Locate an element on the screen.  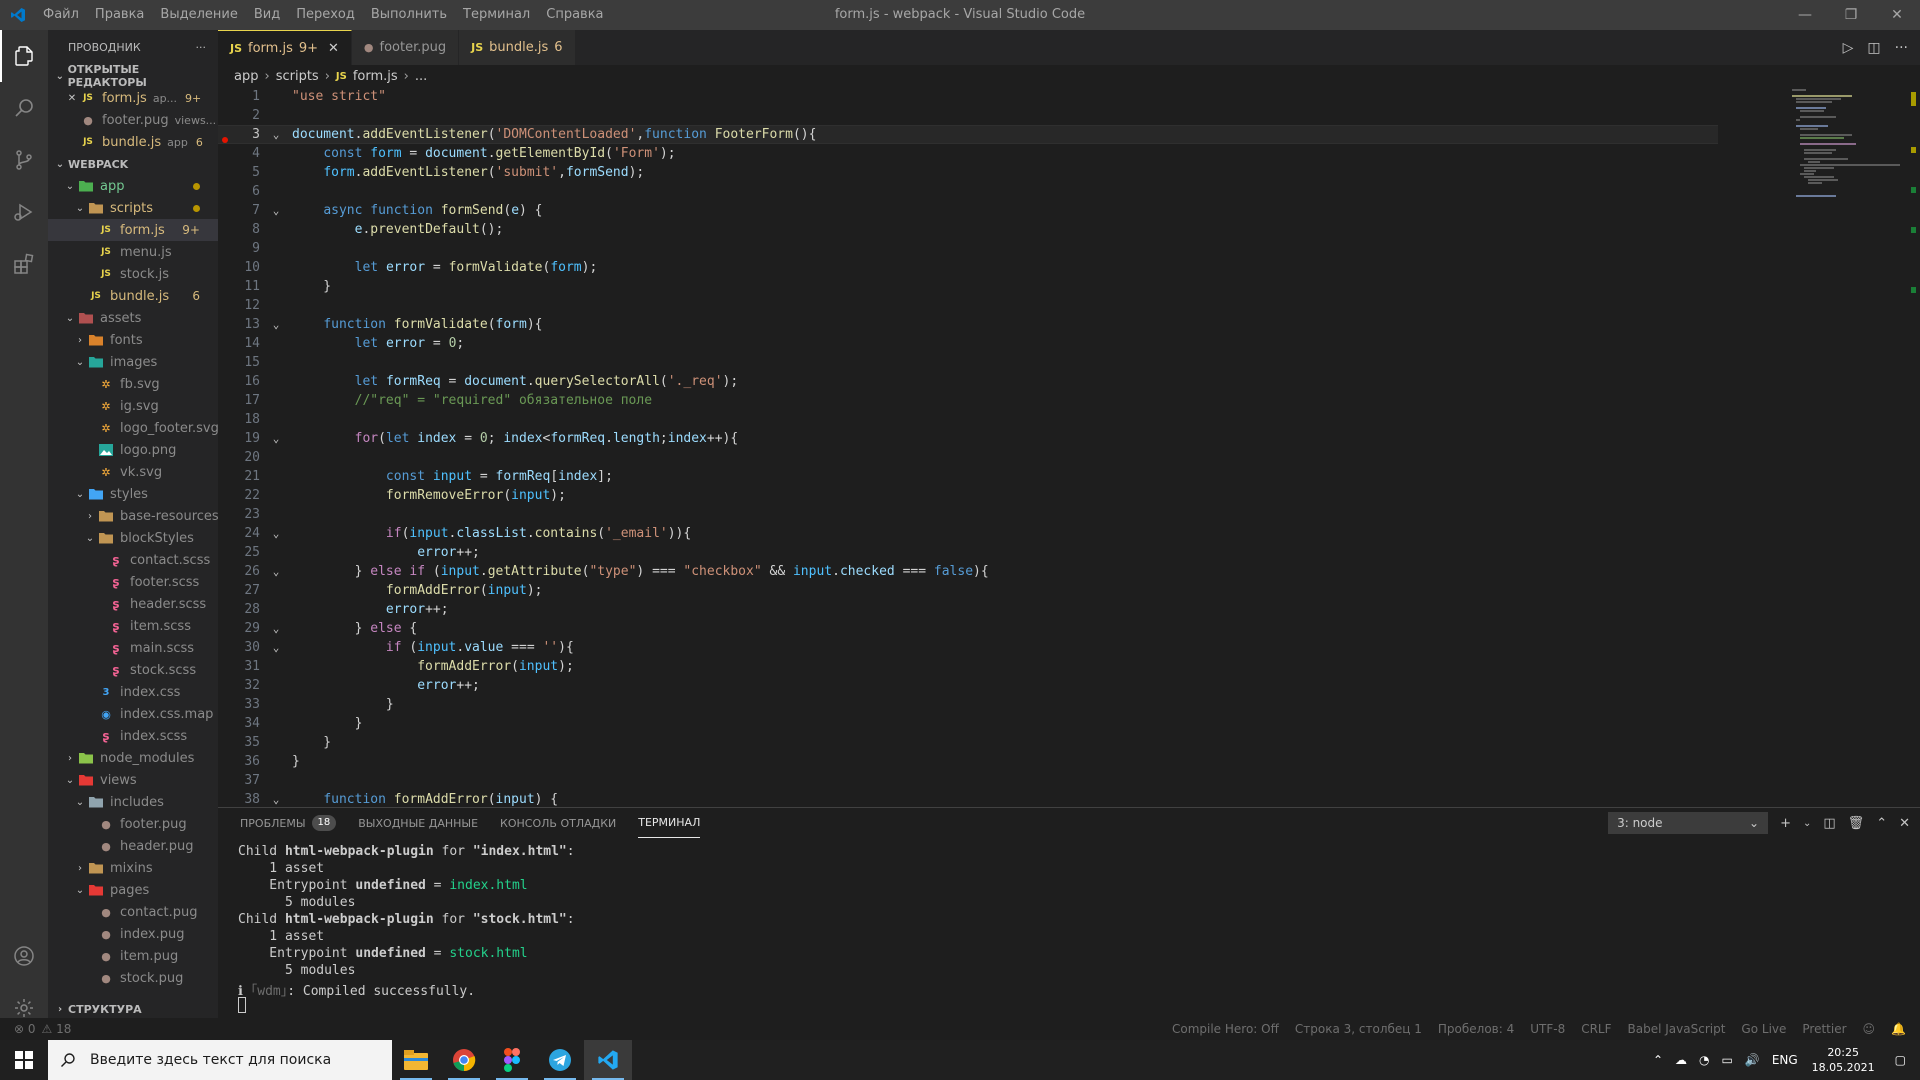
code-line: 8 e.preventDefault(); is located at coordinates (968, 229).